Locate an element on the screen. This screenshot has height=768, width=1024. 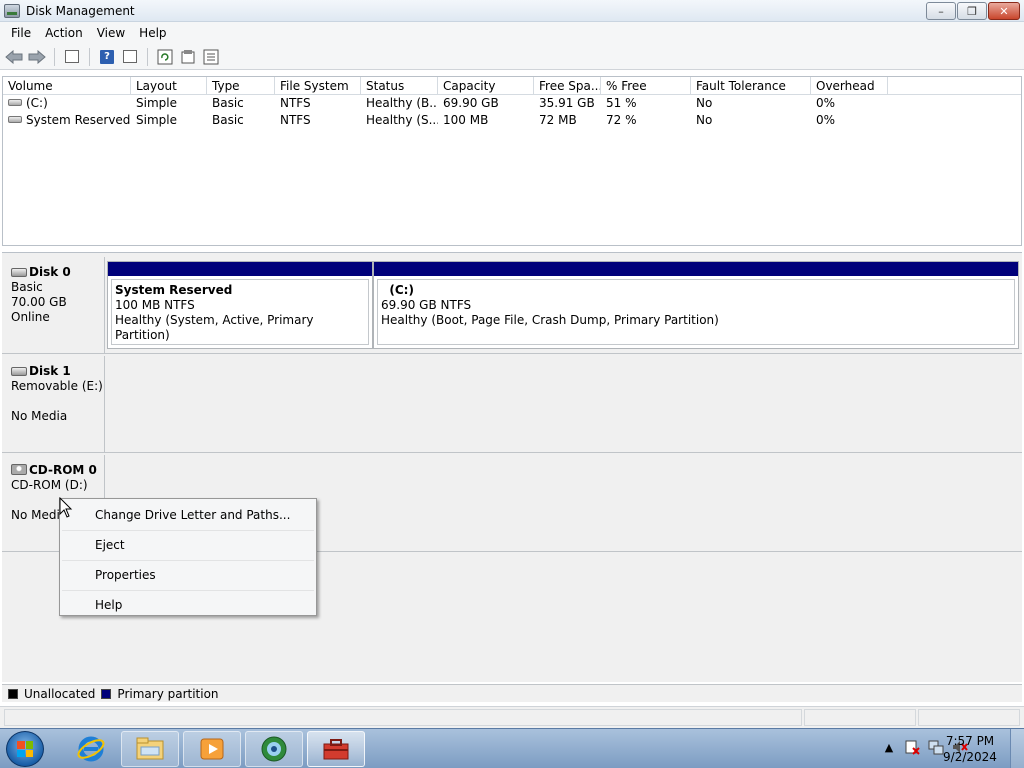
partition-name: System Reserved is located at coordinates (174, 290).